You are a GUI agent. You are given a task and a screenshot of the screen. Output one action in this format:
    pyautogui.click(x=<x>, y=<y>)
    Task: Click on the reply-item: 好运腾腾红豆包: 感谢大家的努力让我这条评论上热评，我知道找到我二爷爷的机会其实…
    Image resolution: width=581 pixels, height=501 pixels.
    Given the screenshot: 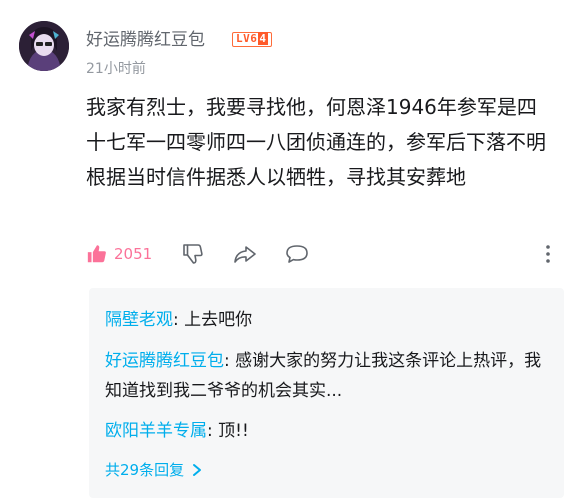 What is the action you would take?
    pyautogui.click(x=325, y=376)
    